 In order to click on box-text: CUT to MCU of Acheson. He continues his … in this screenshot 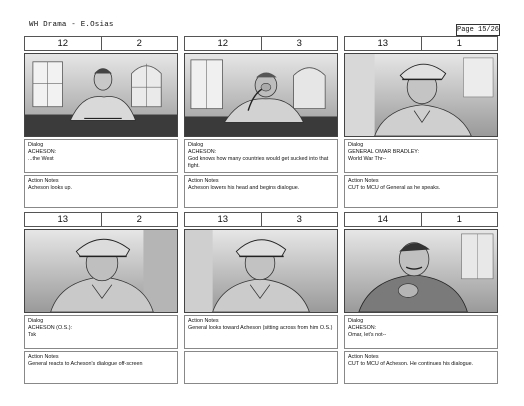, I will do `click(411, 364)`.